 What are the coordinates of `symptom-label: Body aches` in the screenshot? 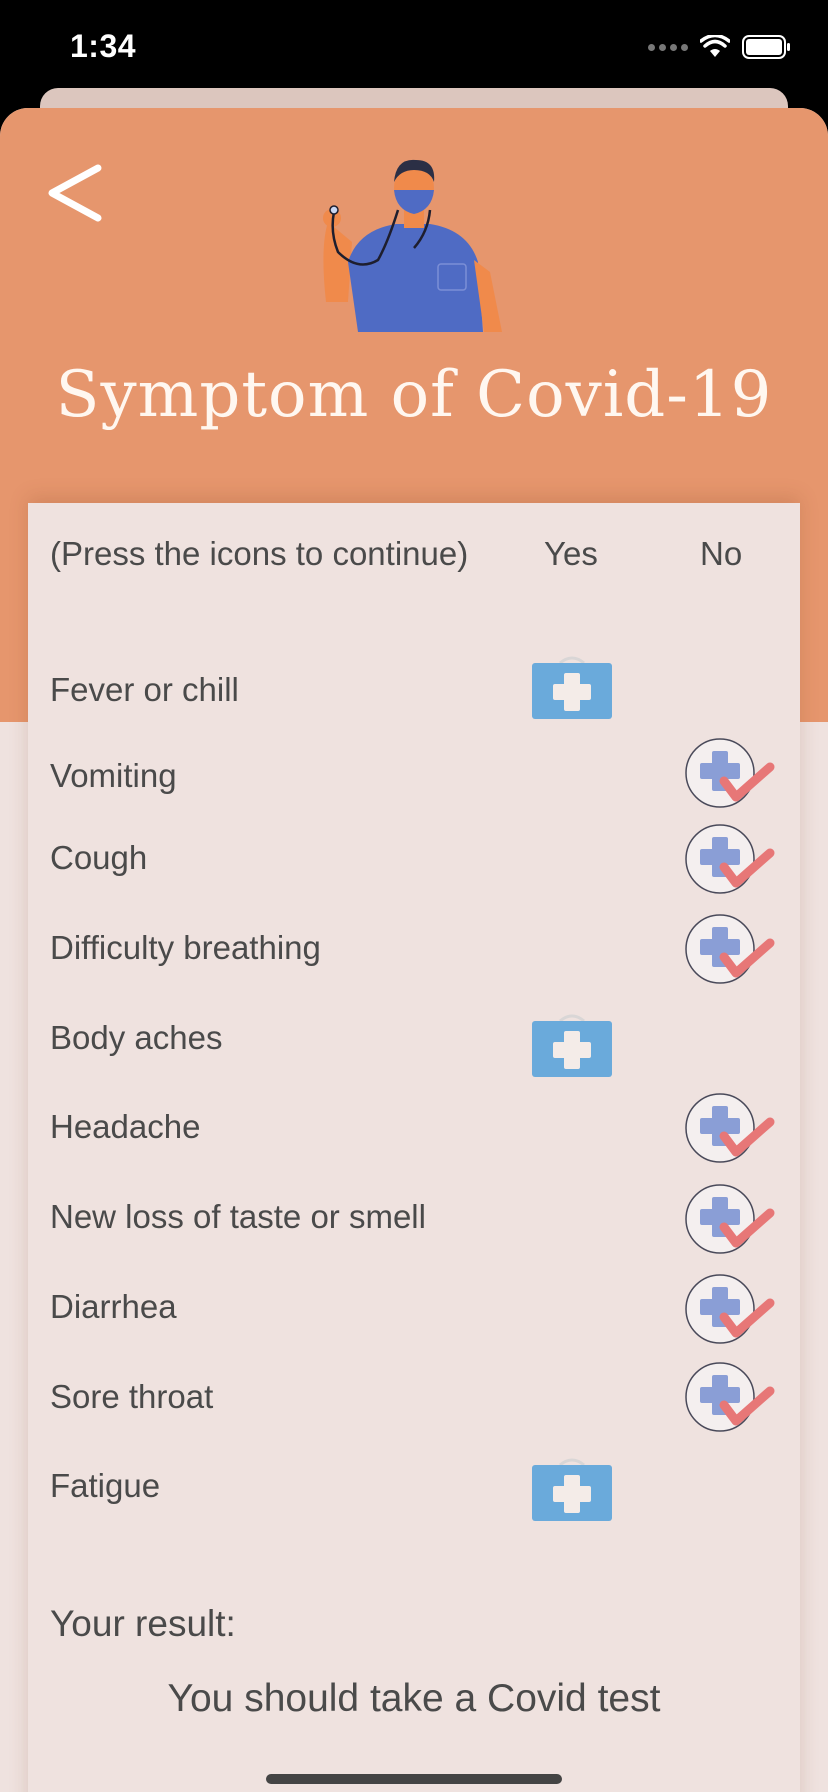 It's located at (136, 1037).